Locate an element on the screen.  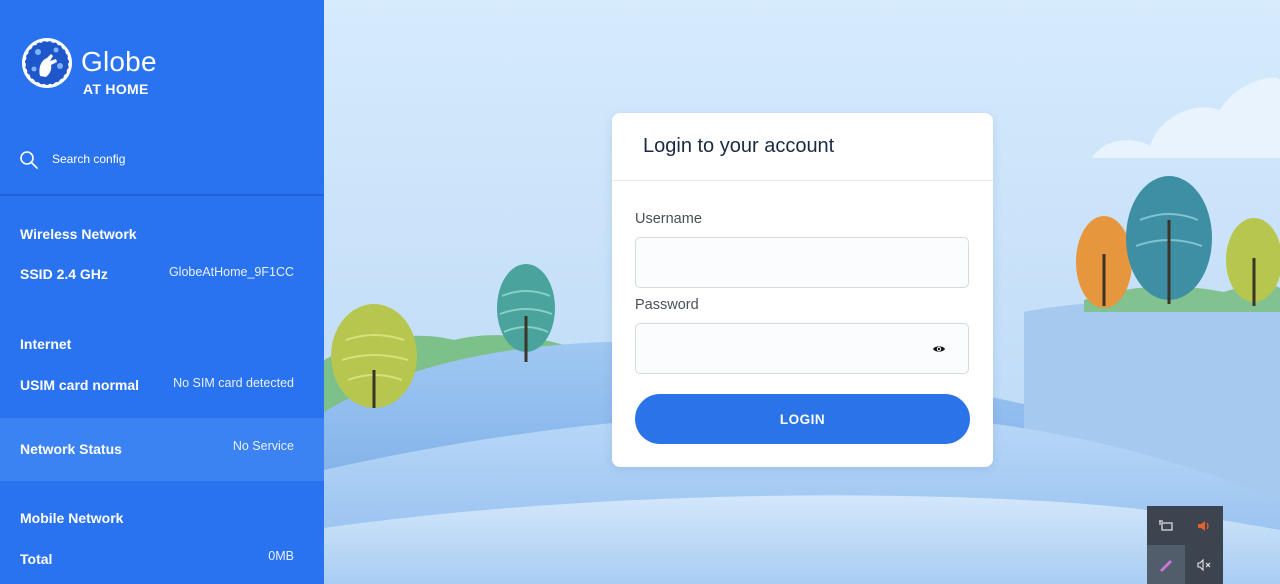
ssid-value: GlobeAtHome_9F1CC is located at coordinates (231, 272).